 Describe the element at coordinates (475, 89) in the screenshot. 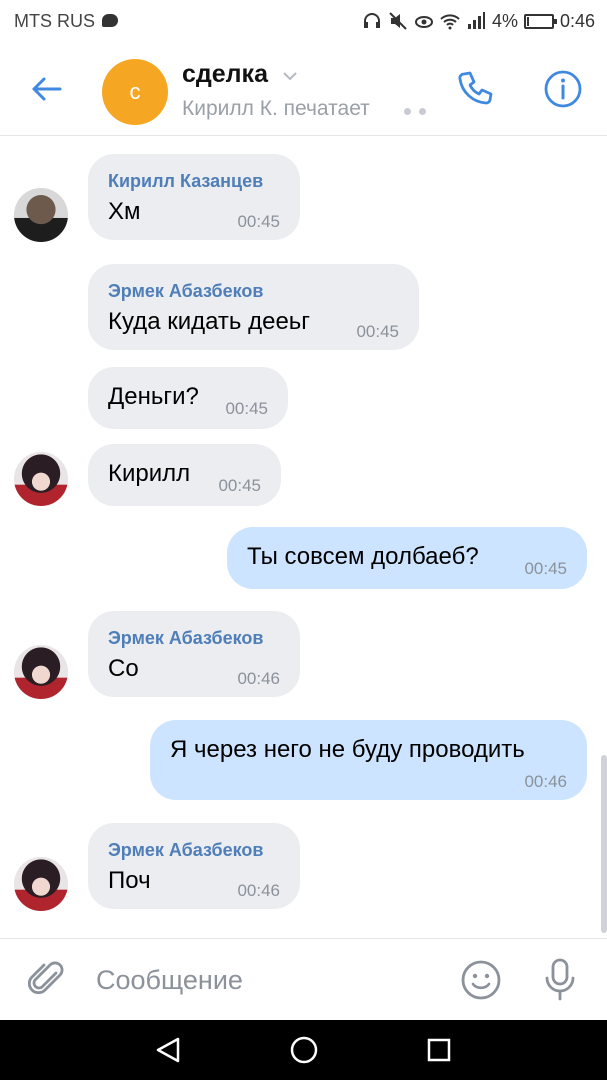

I see `phone-icon` at that location.